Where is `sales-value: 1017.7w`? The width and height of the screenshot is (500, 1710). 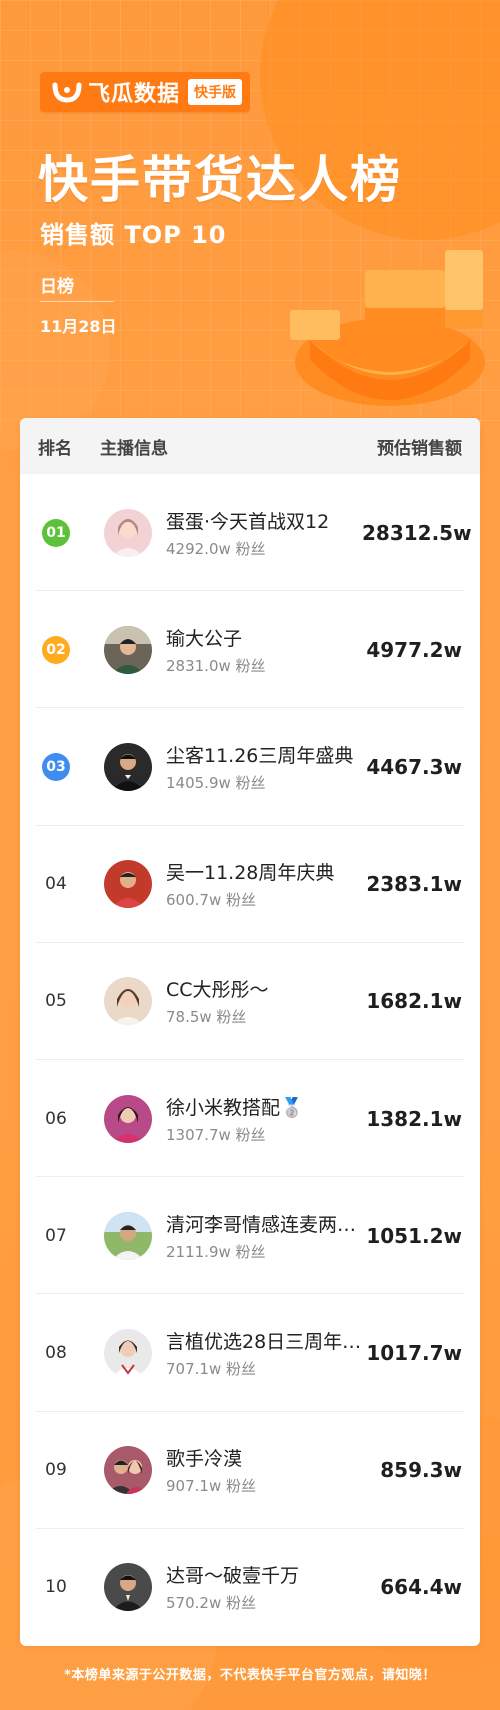
sales-value: 1017.7w is located at coordinates (414, 1352).